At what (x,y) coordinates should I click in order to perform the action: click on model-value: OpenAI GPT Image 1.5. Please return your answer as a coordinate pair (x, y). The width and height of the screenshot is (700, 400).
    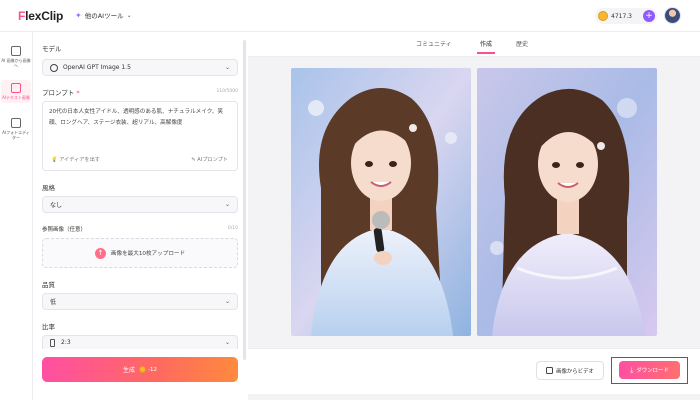
    Looking at the image, I should click on (97, 67).